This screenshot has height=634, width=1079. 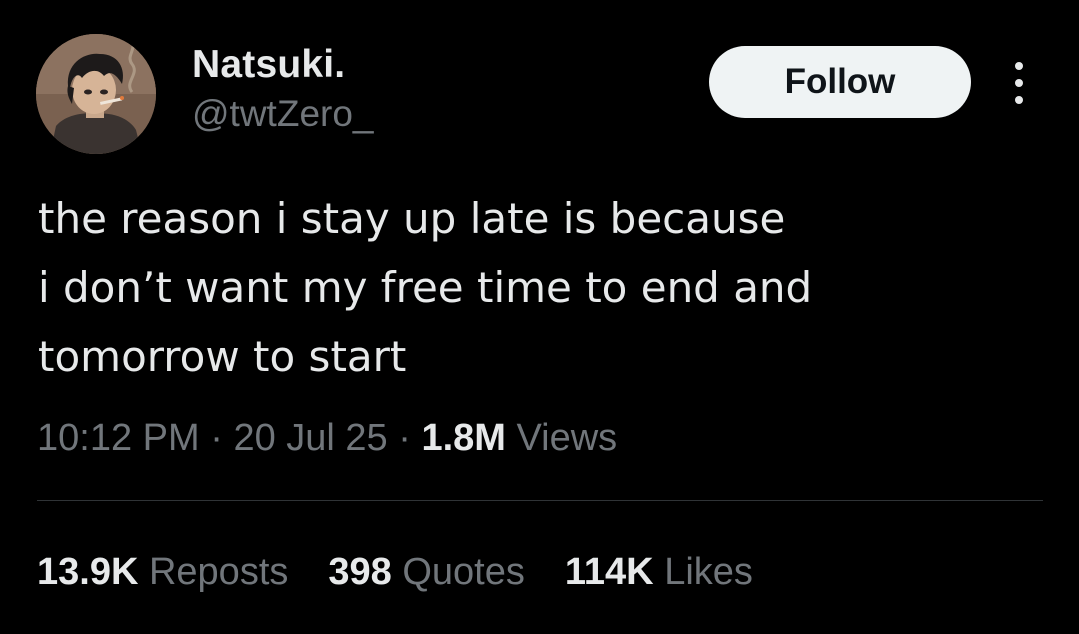 I want to click on more-options-icon, so click(x=1019, y=83).